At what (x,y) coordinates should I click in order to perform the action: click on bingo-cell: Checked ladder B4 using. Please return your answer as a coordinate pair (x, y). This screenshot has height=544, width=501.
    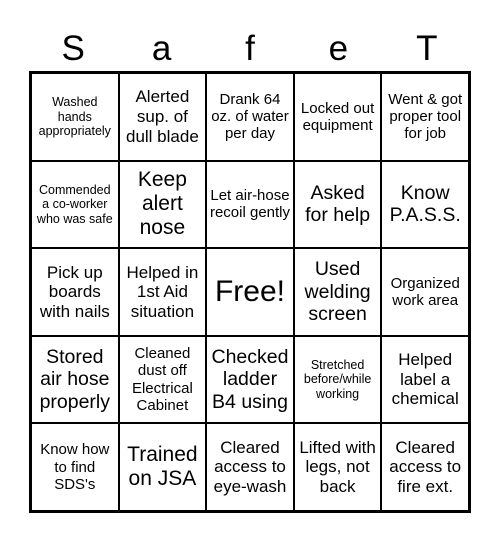
    Looking at the image, I should click on (250, 379).